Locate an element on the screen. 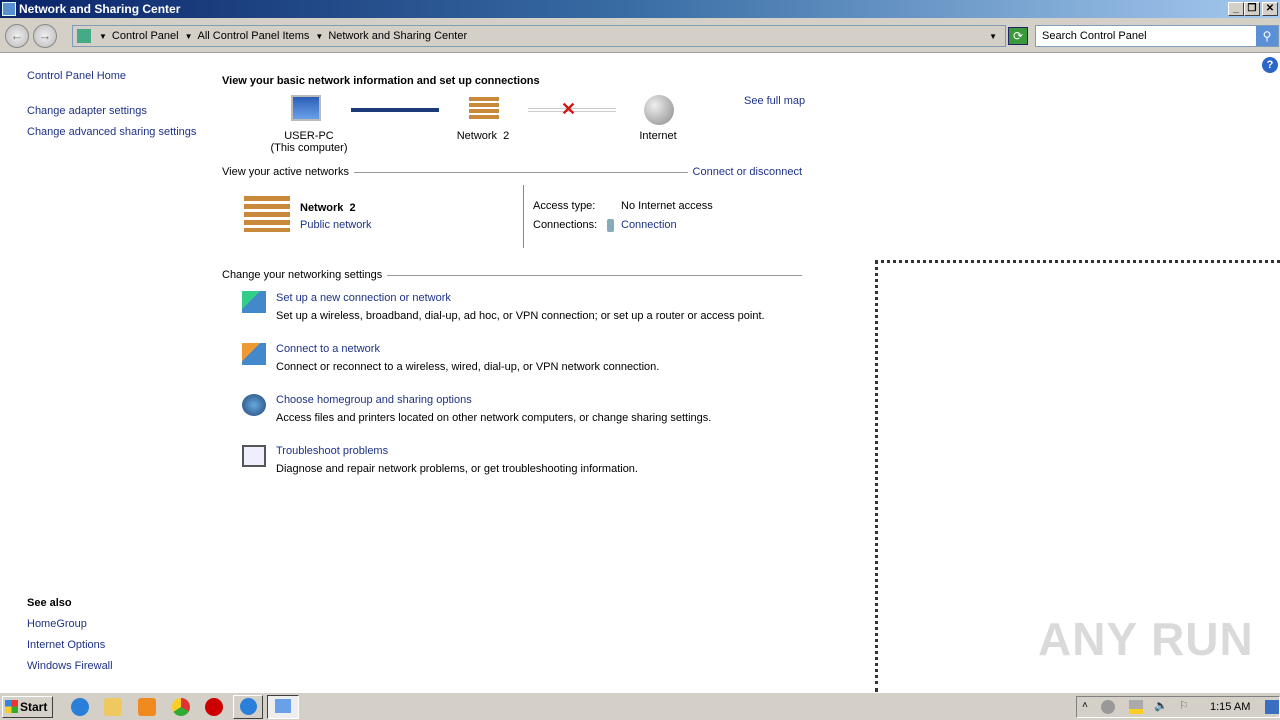 Image resolution: width=1280 pixels, height=720 pixels. sidebar-internet-options: Internet Options is located at coordinates (66, 645).